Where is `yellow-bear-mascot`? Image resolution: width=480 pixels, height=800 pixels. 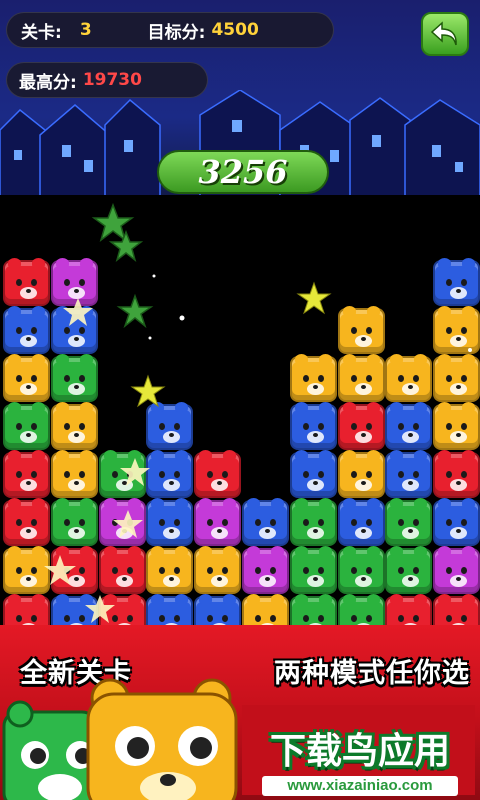
yellow-bear-mascot is located at coordinates (162, 739).